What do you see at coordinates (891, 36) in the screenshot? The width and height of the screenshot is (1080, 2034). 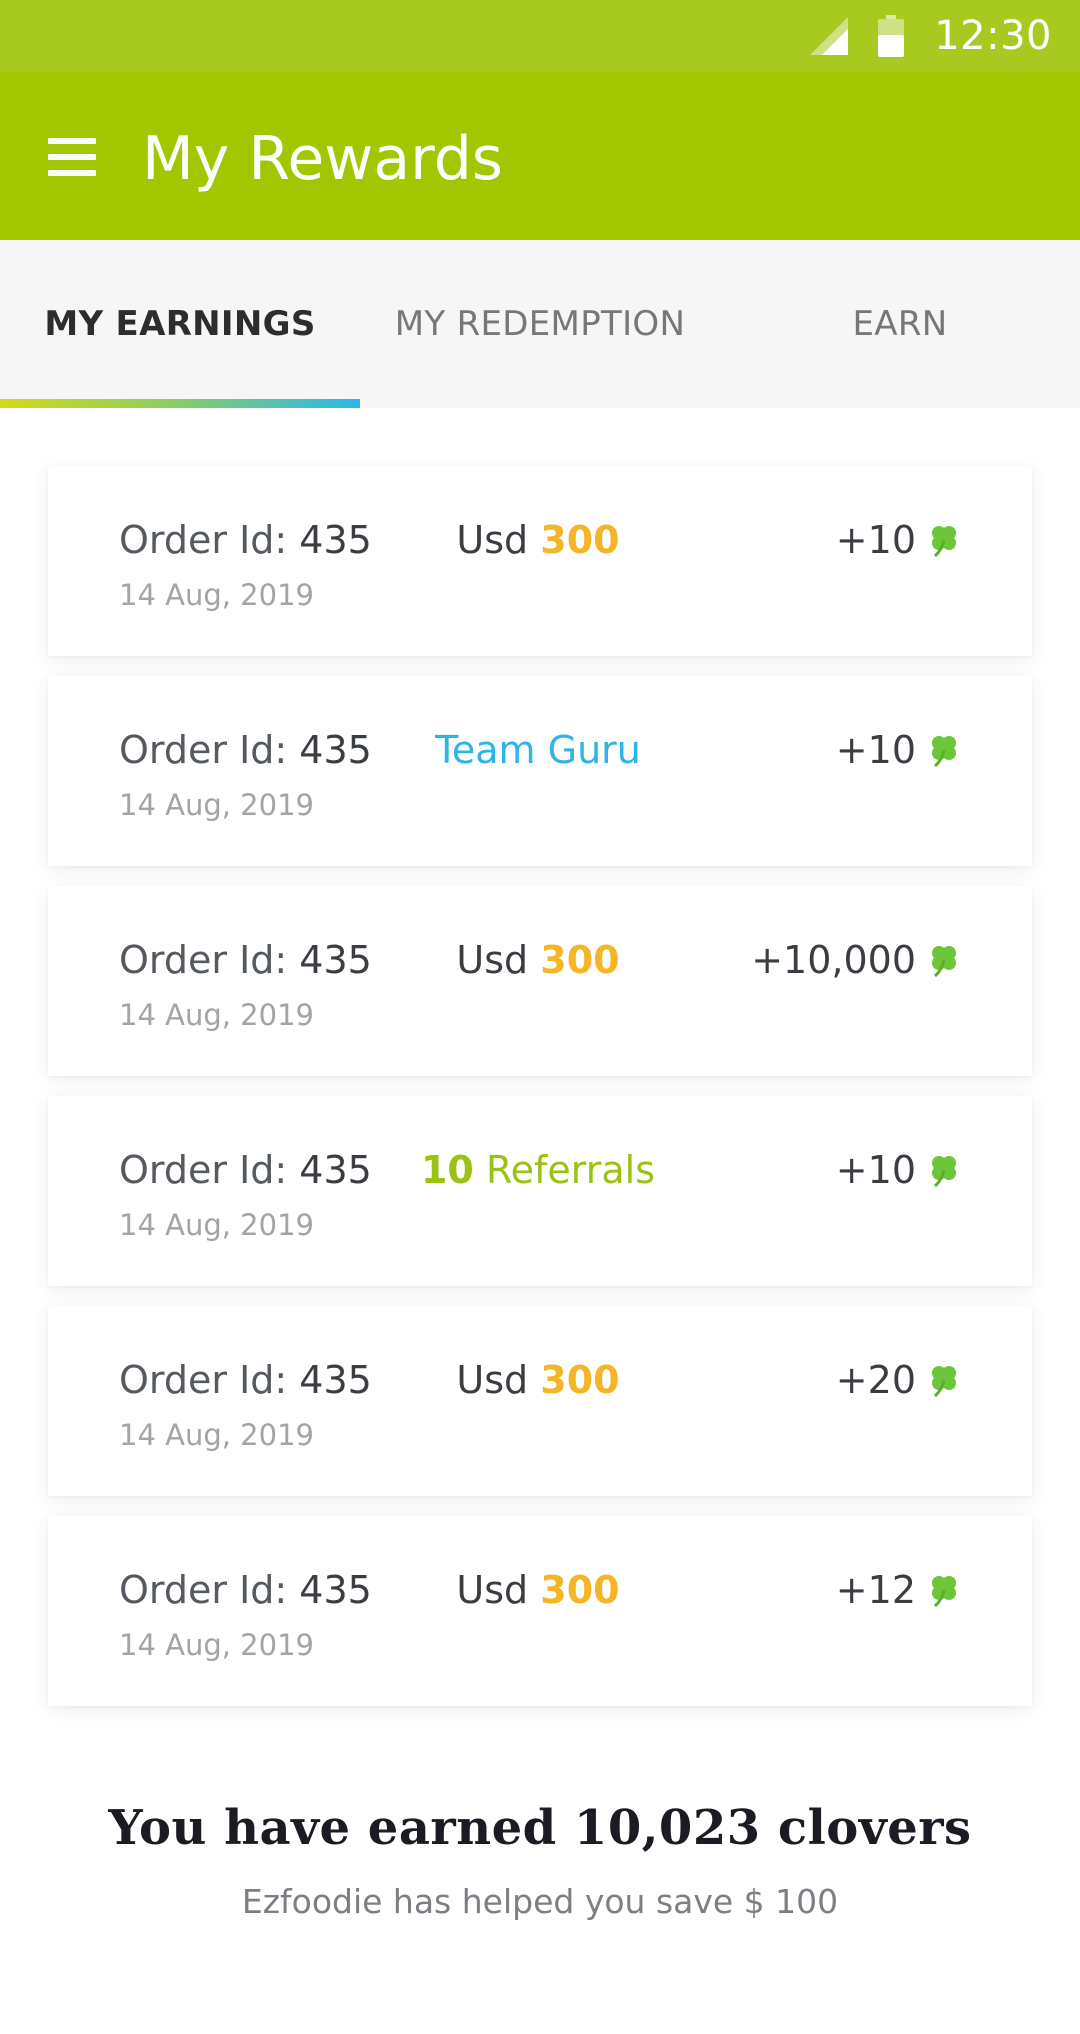 I see `battery-icon` at bounding box center [891, 36].